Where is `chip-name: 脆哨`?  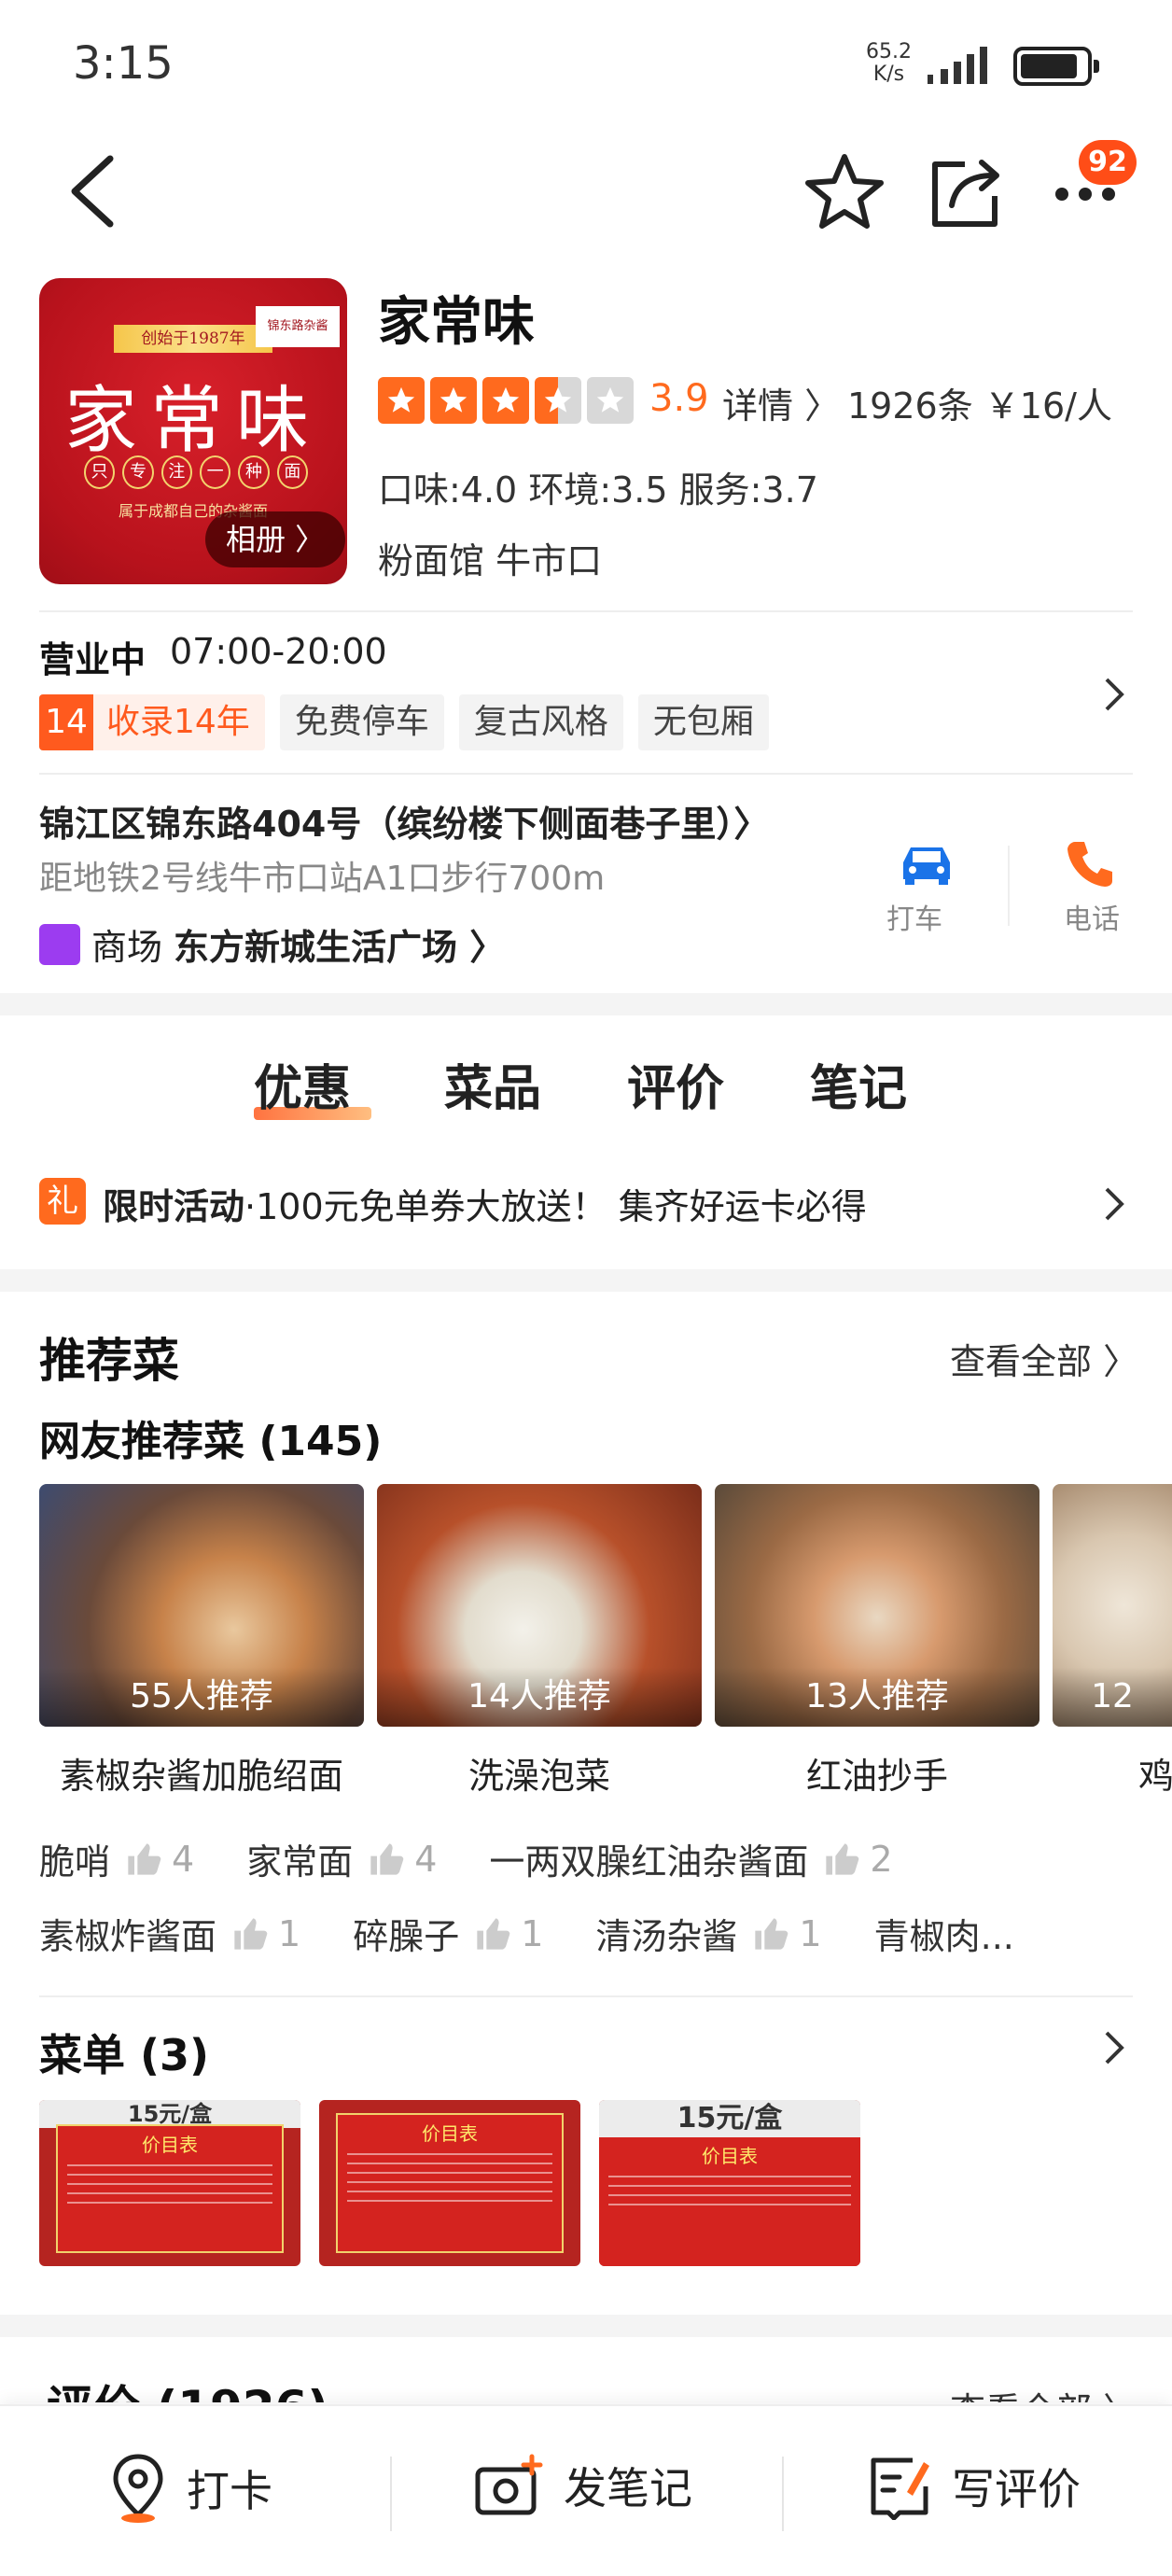
chip-name: 脆哨 is located at coordinates (75, 1862).